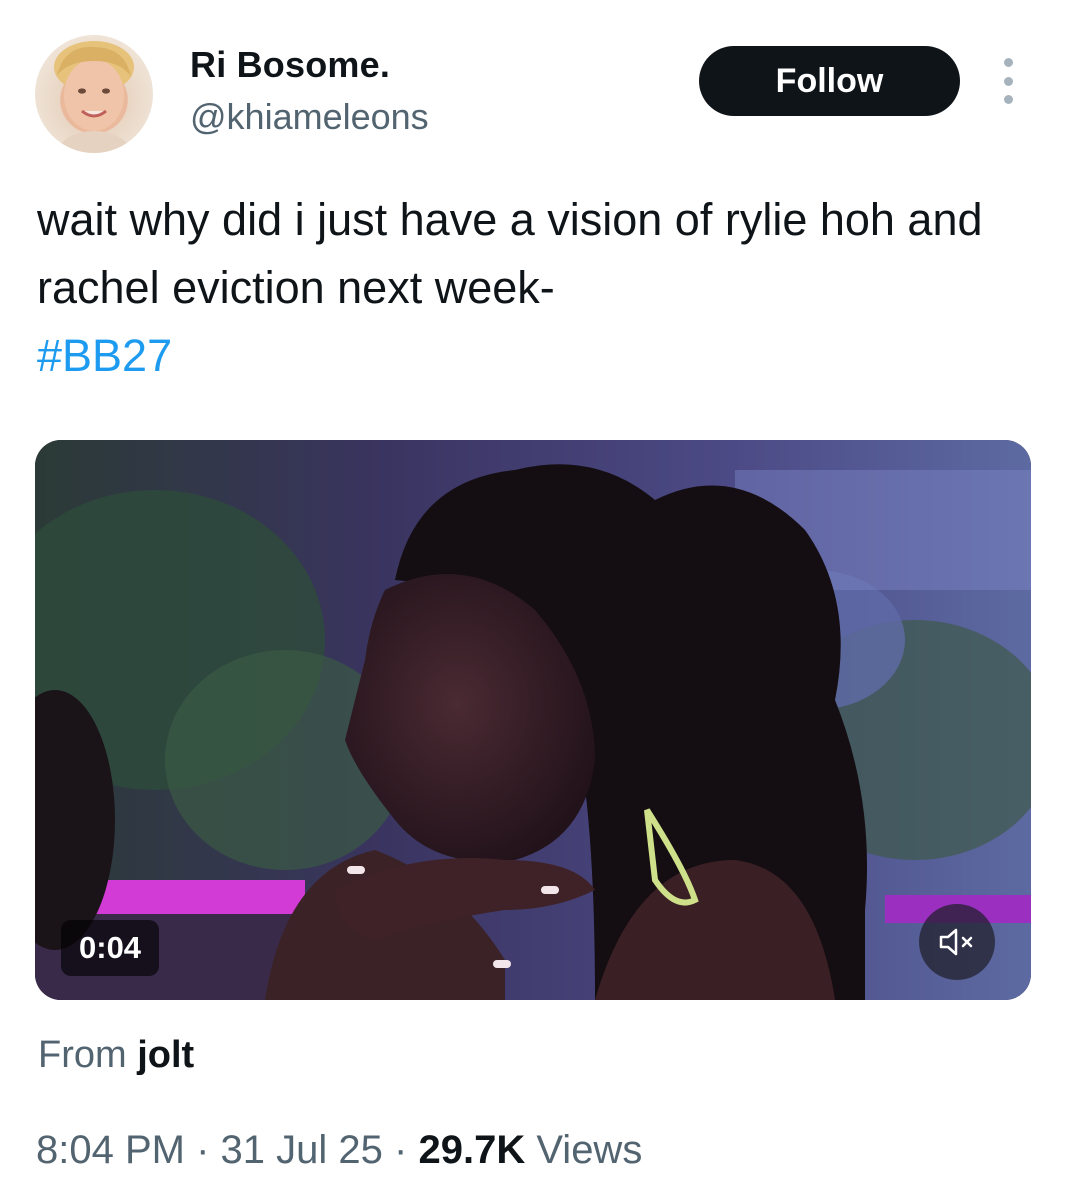 This screenshot has height=1200, width=1067. What do you see at coordinates (165, 1055) in the screenshot?
I see `source-account-link: jolt` at bounding box center [165, 1055].